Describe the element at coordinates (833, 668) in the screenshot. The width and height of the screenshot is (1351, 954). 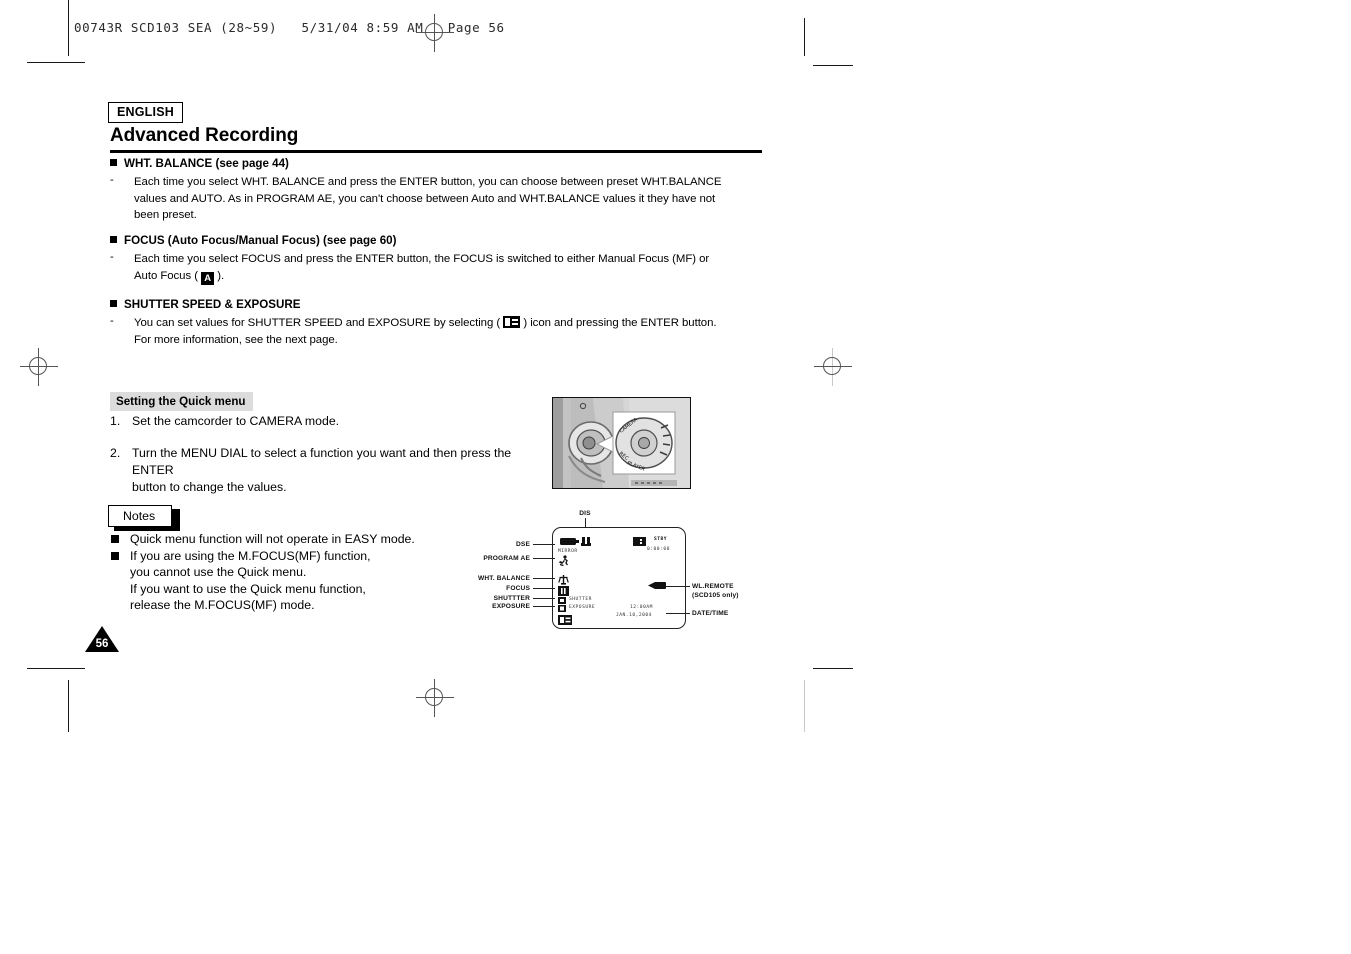
I see `crop-mark-bottom-right-horizontal` at that location.